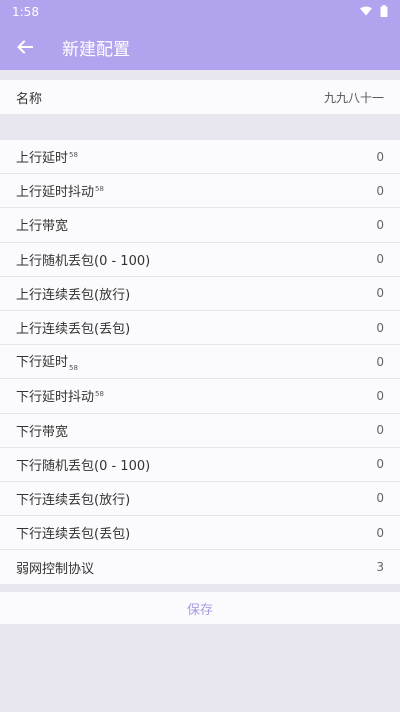  I want to click on wifi-icon, so click(366, 12).